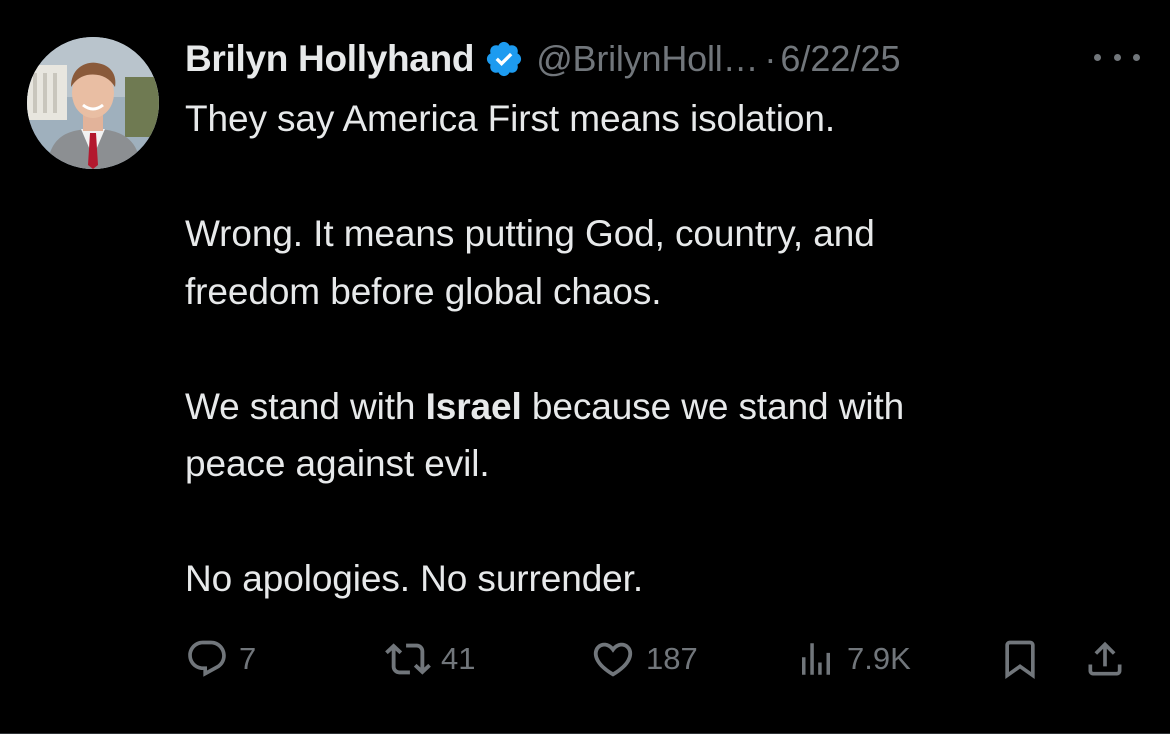 The height and width of the screenshot is (734, 1170). I want to click on retweet-button: 41, so click(430, 659).